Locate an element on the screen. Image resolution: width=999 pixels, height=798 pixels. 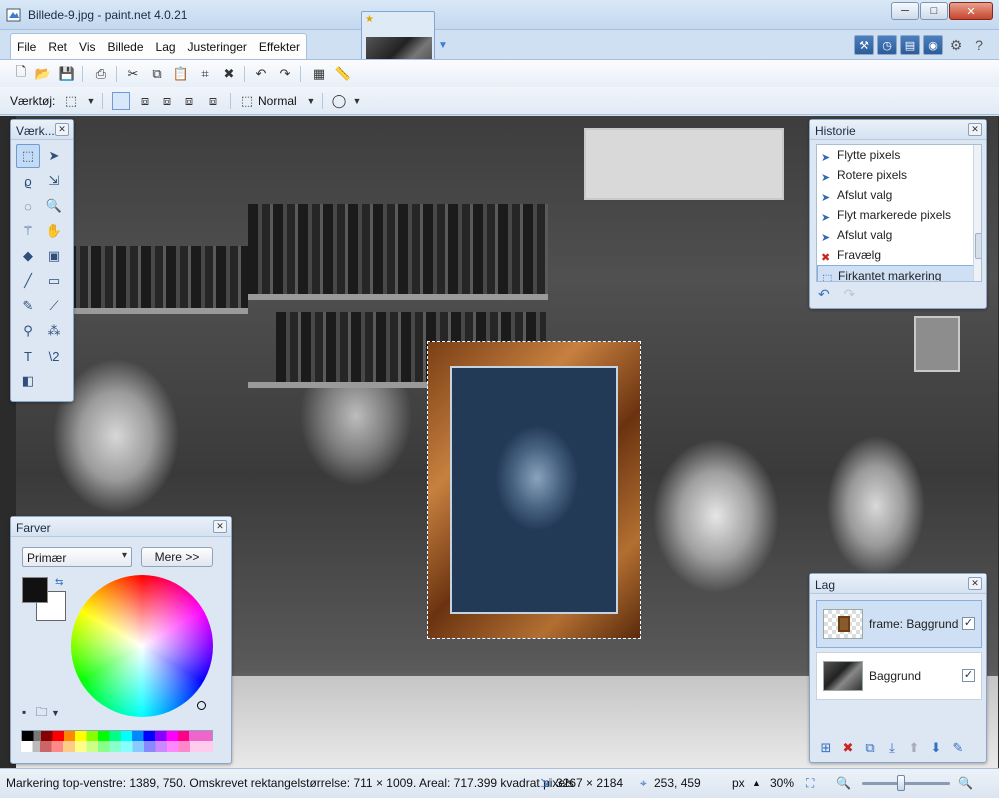
antialiasing-icon: ◯ is located at coordinates (339, 101).